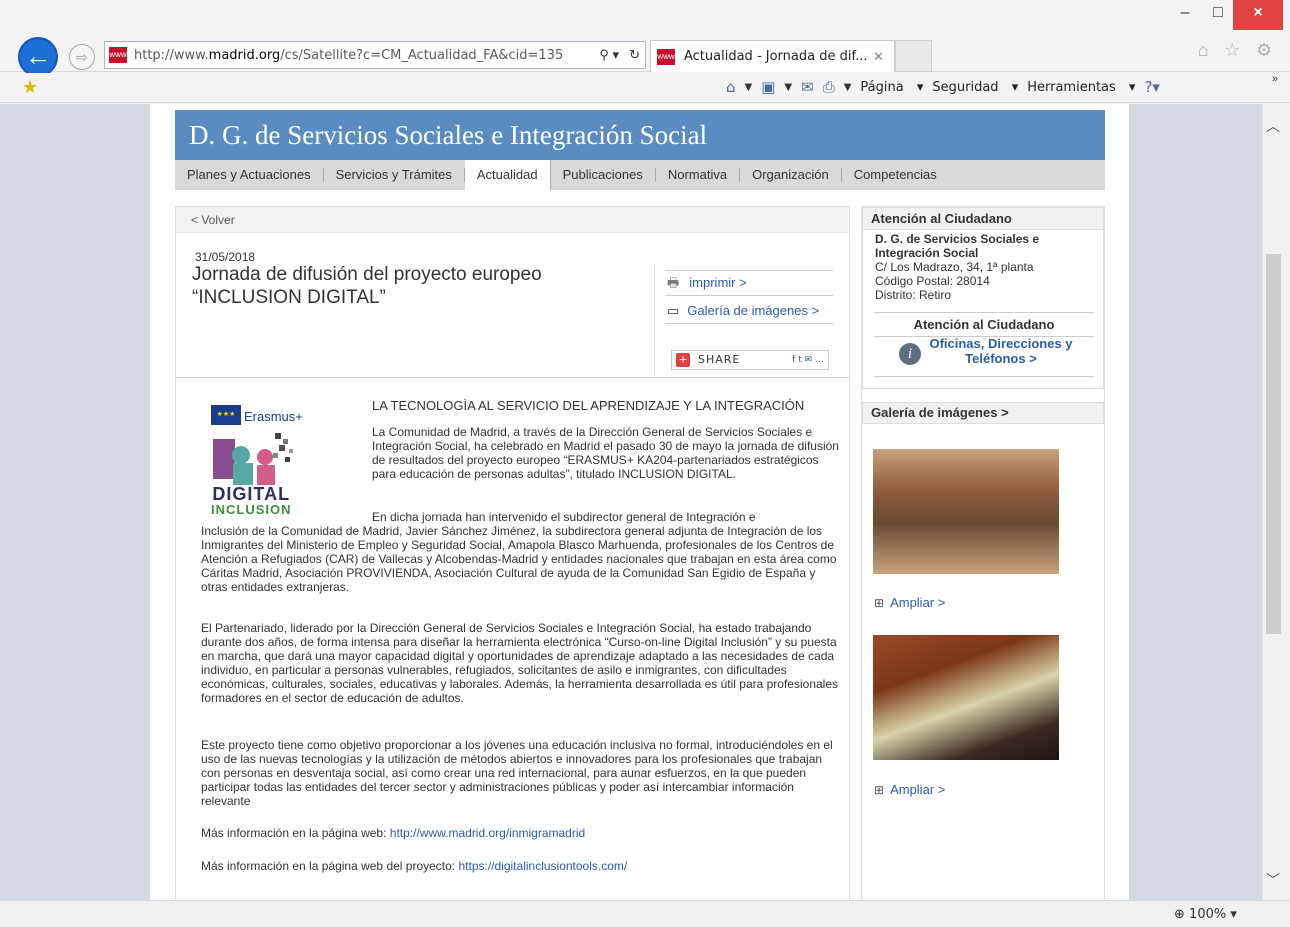 This screenshot has width=1290, height=927. I want to click on nav-competencias: Competencias, so click(895, 175).